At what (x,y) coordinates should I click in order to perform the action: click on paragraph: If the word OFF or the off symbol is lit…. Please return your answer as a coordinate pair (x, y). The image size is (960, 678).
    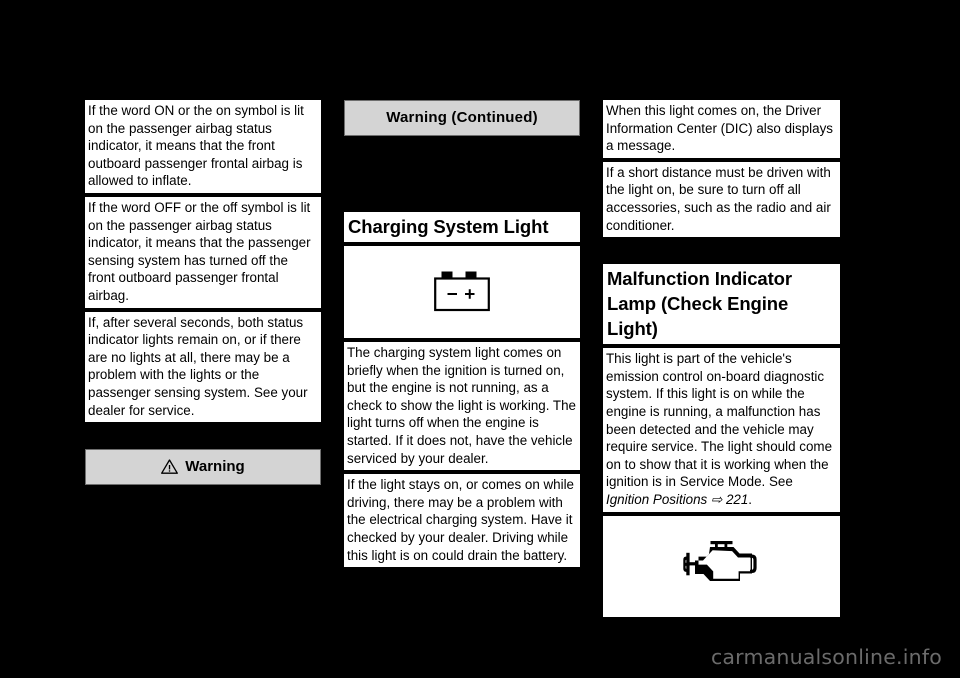
    Looking at the image, I should click on (199, 251).